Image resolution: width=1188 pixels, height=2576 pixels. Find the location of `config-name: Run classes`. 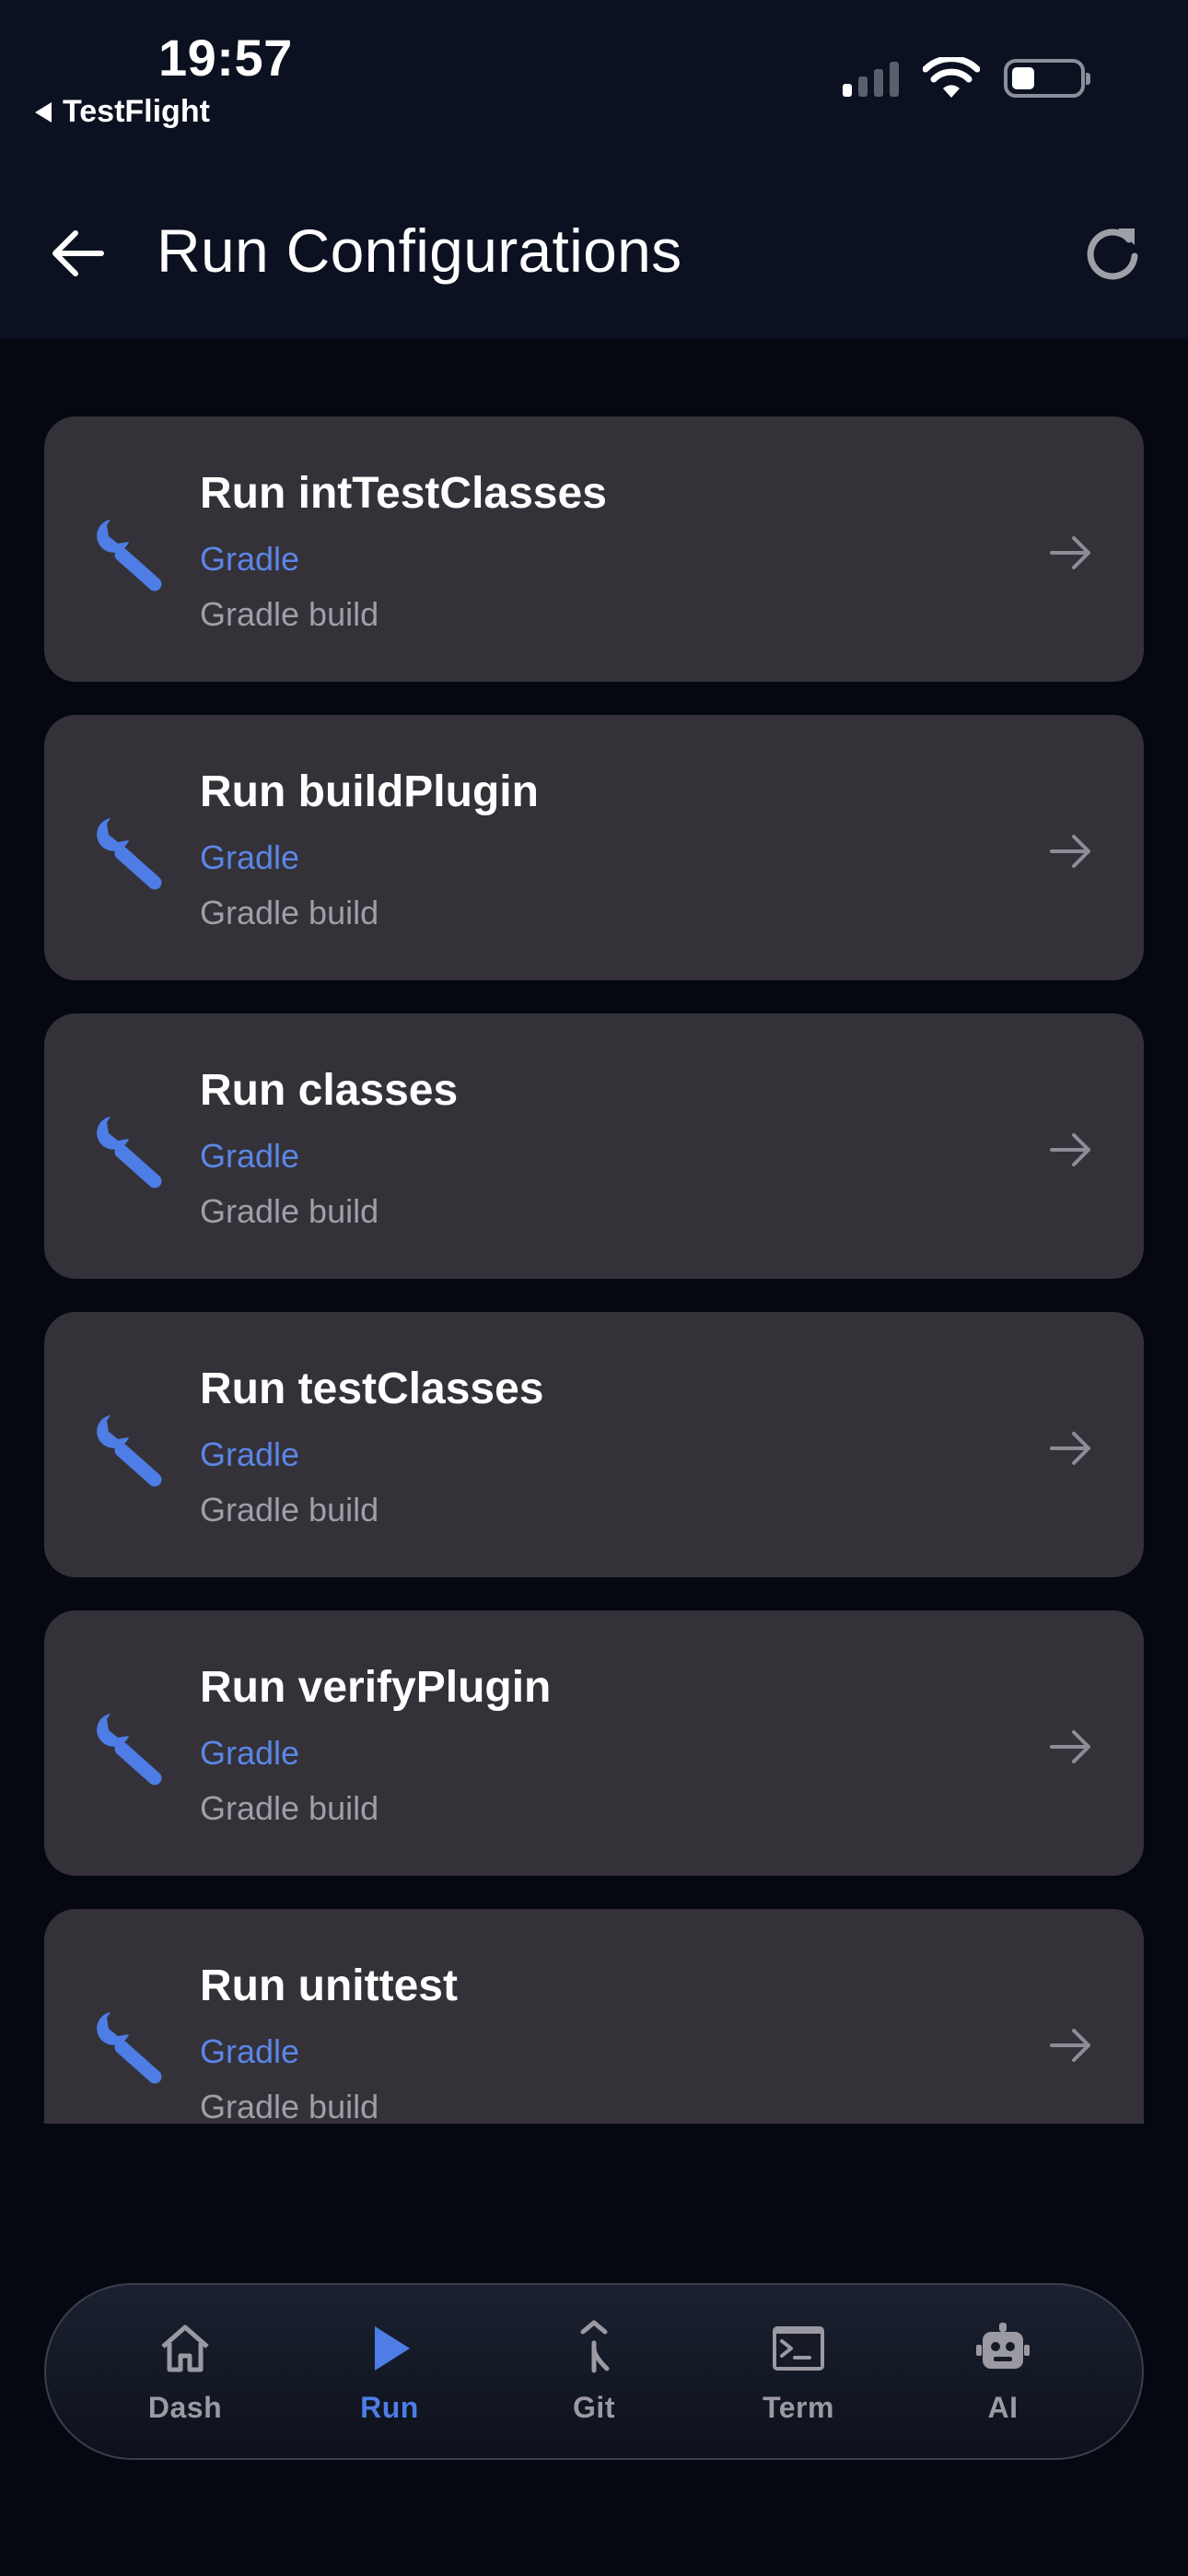

config-name: Run classes is located at coordinates (329, 1090).